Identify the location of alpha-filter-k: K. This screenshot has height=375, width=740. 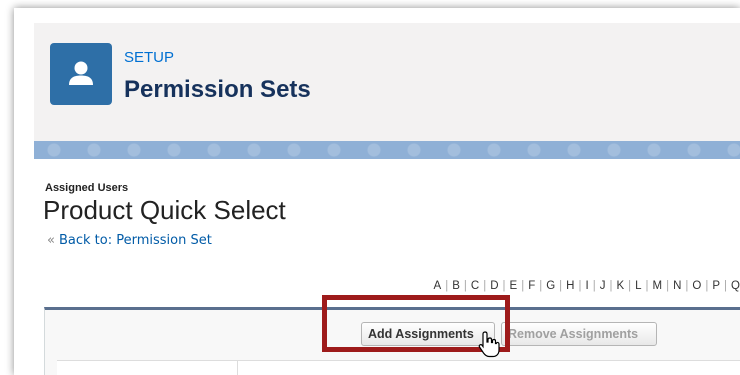
(620, 286).